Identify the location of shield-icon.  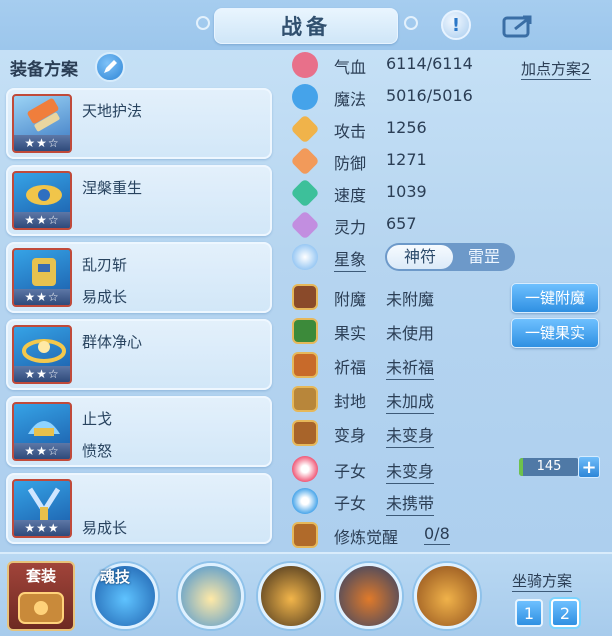
(305, 161).